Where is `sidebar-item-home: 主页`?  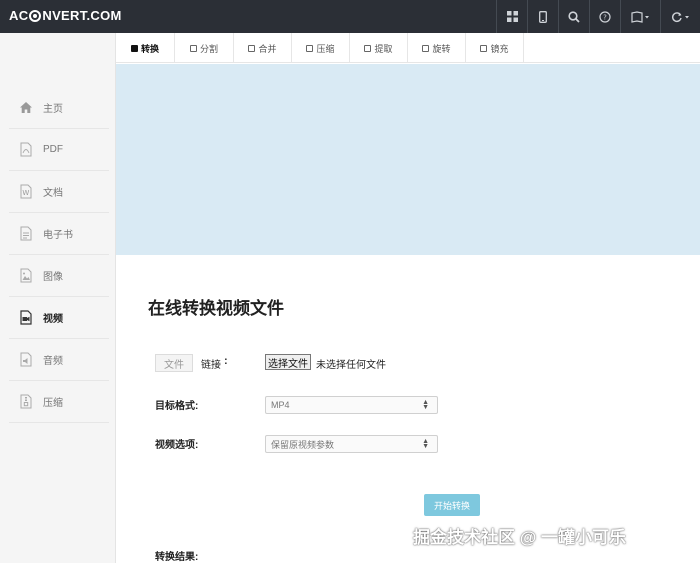 sidebar-item-home: 主页 is located at coordinates (59, 108).